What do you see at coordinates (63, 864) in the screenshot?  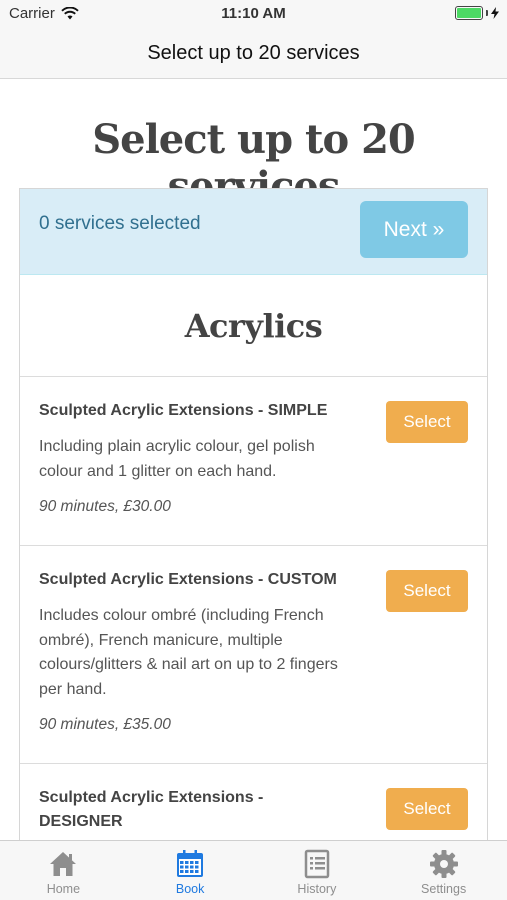 I see `home-icon` at bounding box center [63, 864].